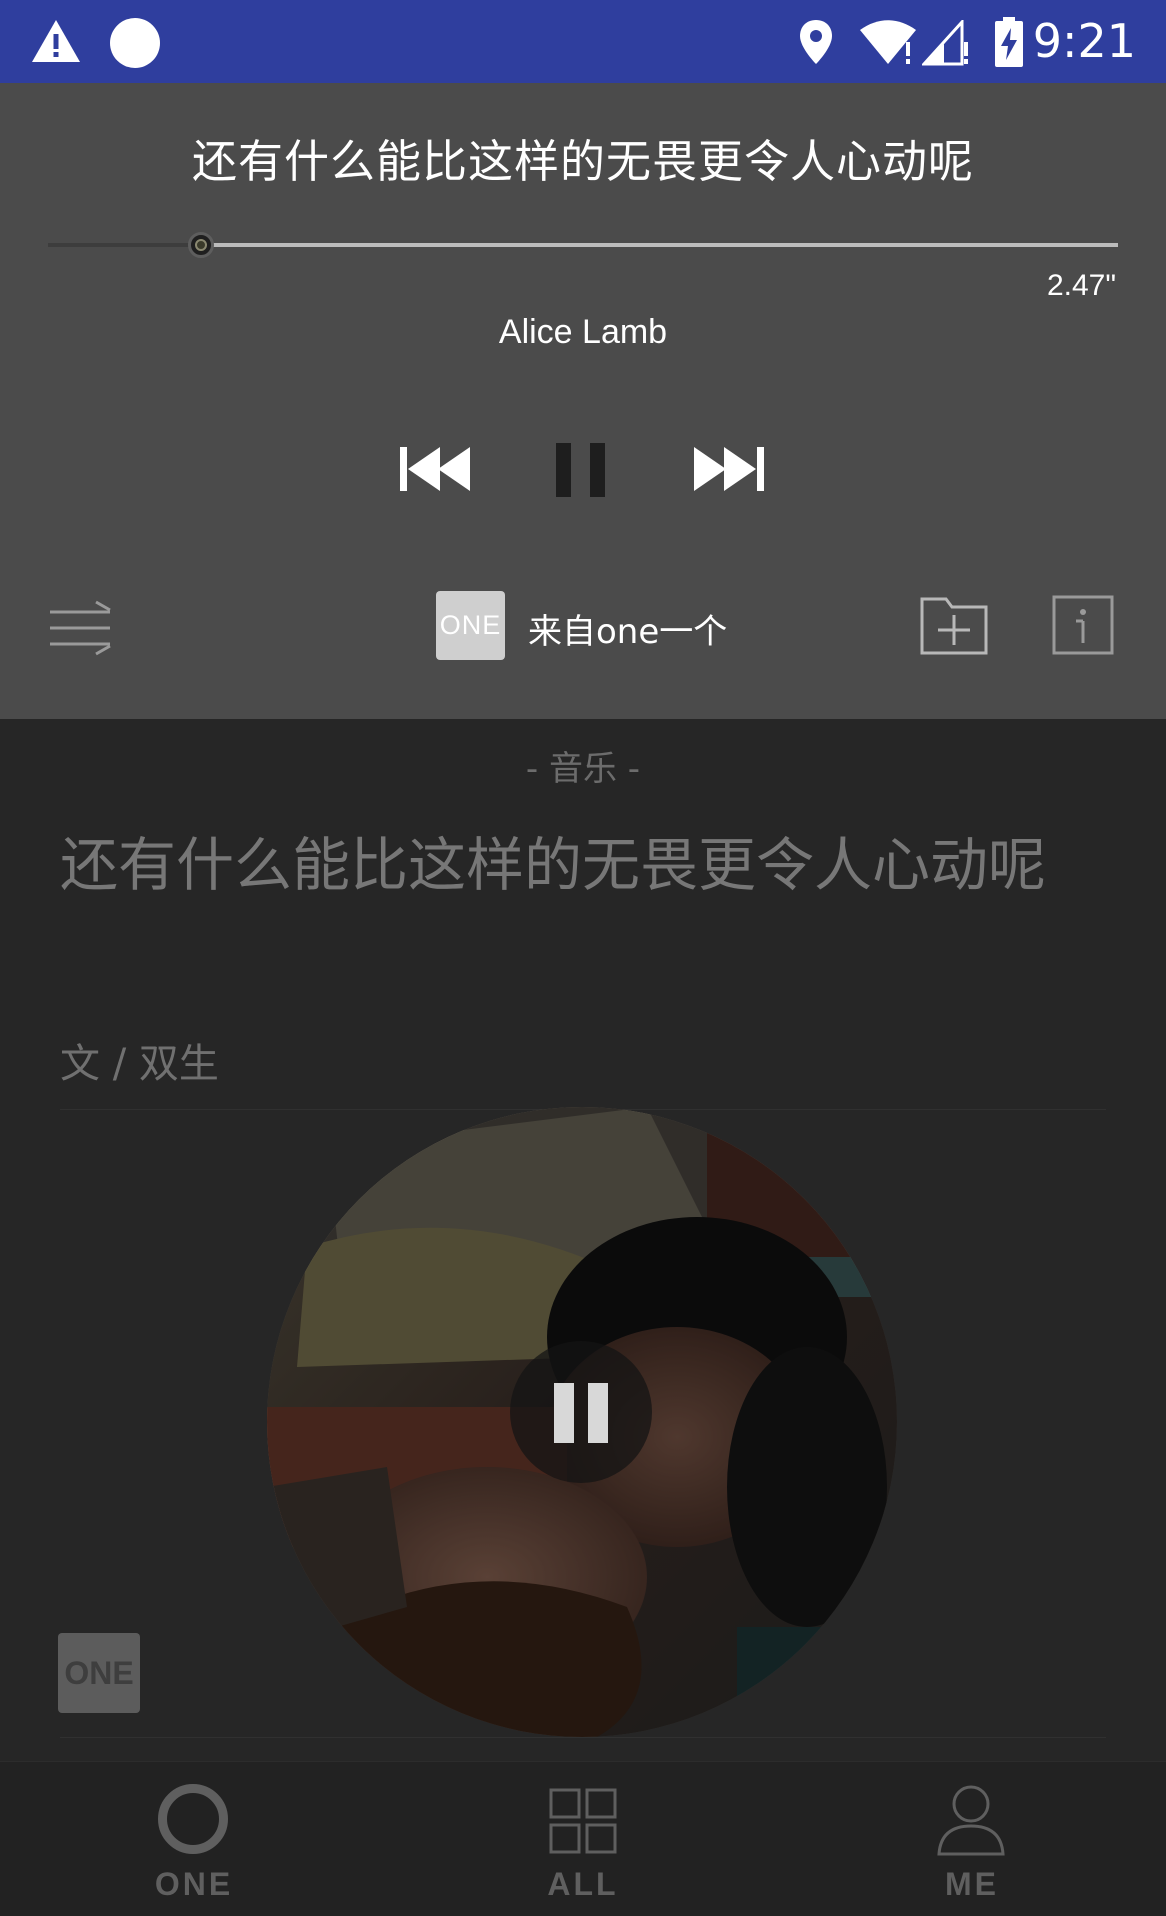  I want to click on source-badge: ONE, so click(470, 625).